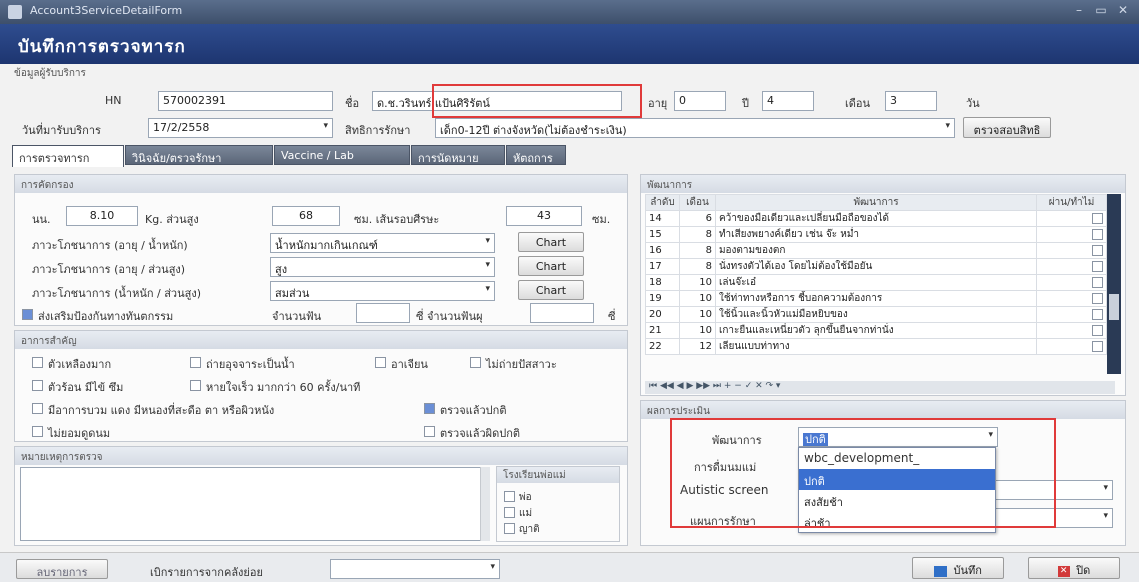  What do you see at coordinates (1079, 11) in the screenshot?
I see `minimize-button: –` at bounding box center [1079, 11].